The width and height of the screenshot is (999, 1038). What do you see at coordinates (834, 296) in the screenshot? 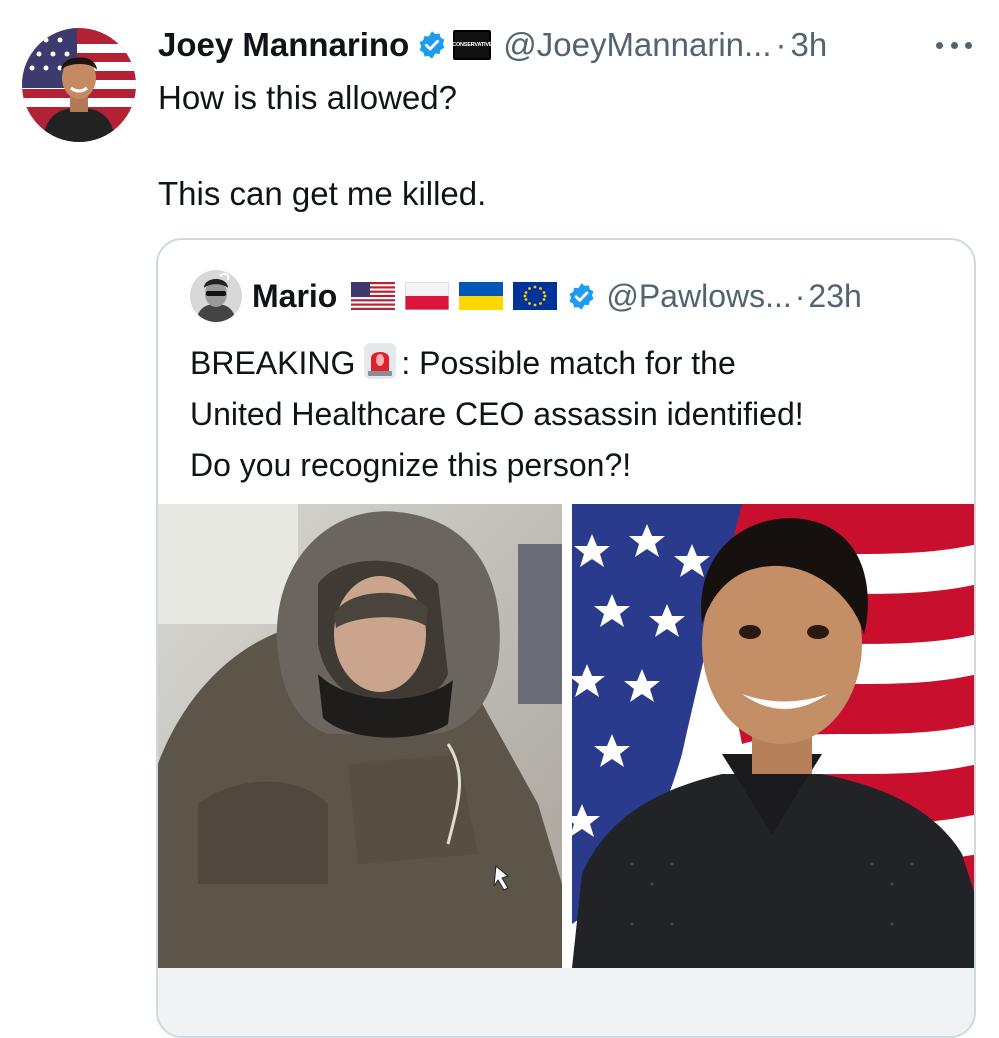
I see `quoted-timestamp: 23h` at bounding box center [834, 296].